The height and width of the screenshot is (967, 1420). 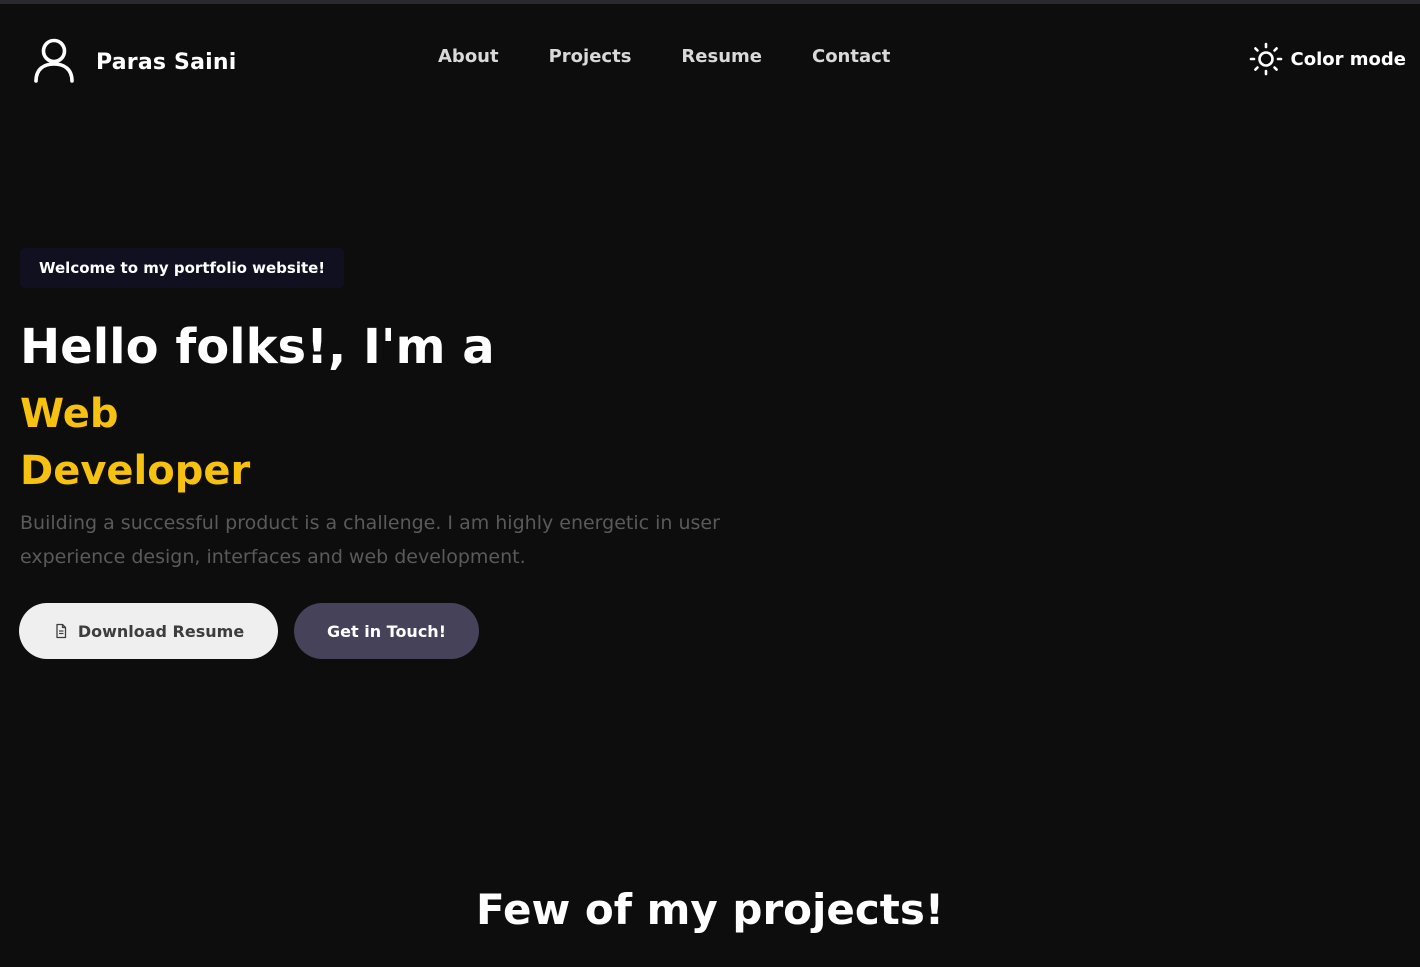 I want to click on color-mode-toggle: Color mode, so click(x=1327, y=59).